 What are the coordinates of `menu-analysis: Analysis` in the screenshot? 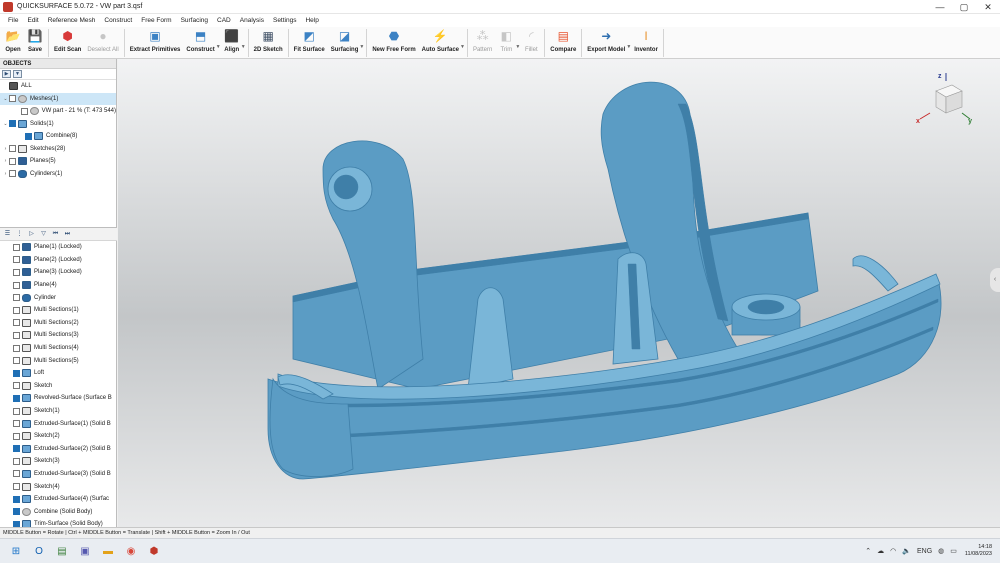 It's located at (252, 20).